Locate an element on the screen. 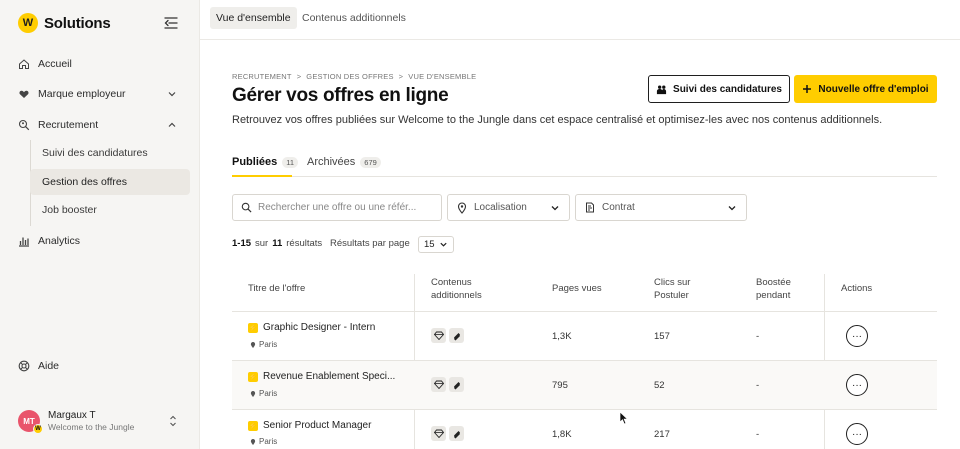 The width and height of the screenshot is (960, 449). new-offer-button: Nouvelle offre d'emploi is located at coordinates (865, 89).